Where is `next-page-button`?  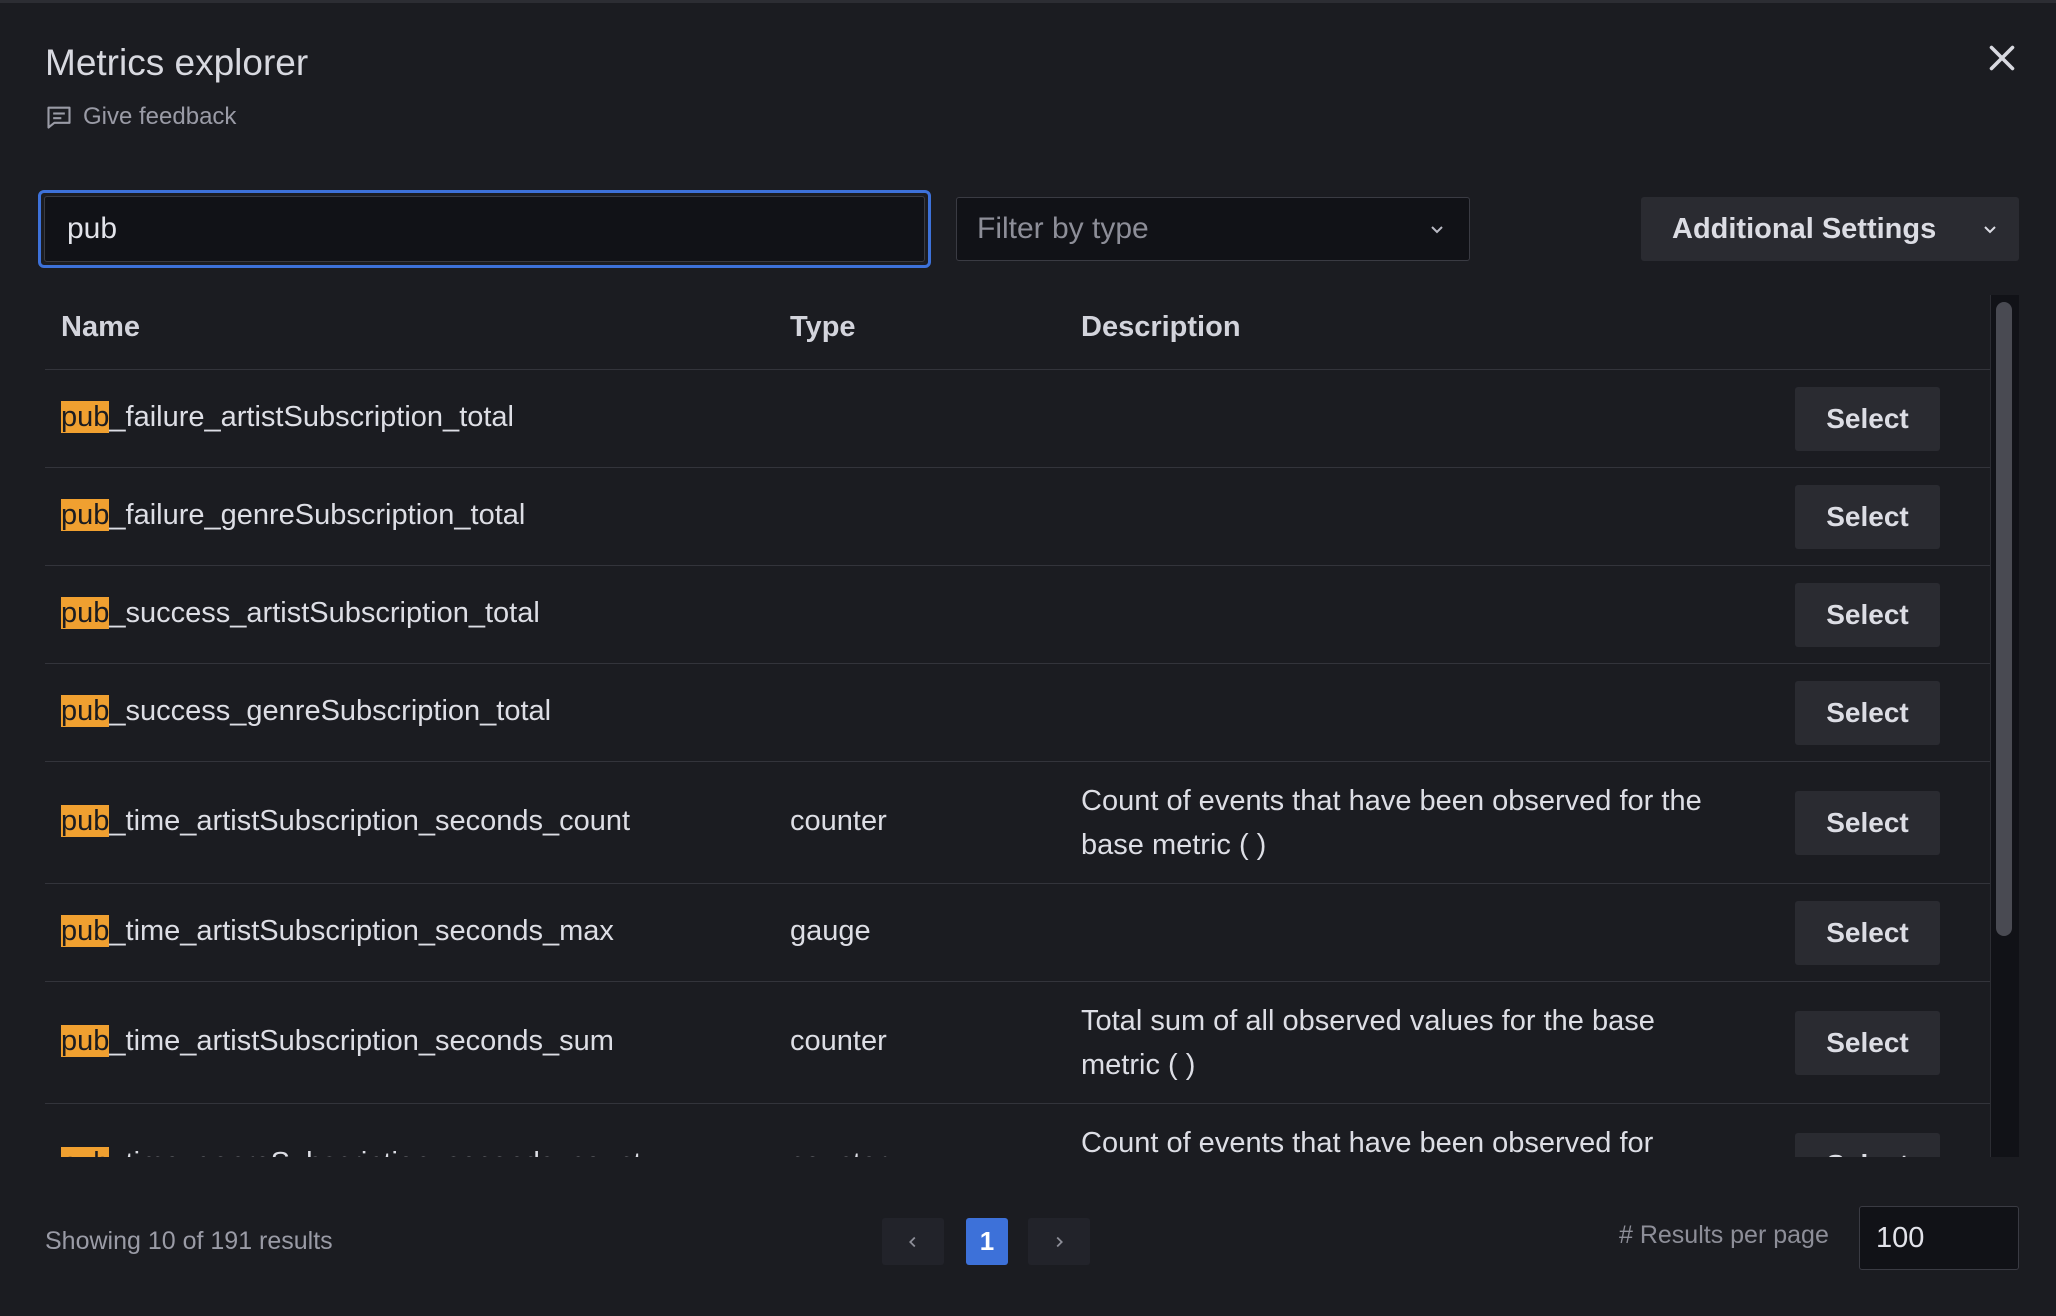 next-page-button is located at coordinates (1059, 1241).